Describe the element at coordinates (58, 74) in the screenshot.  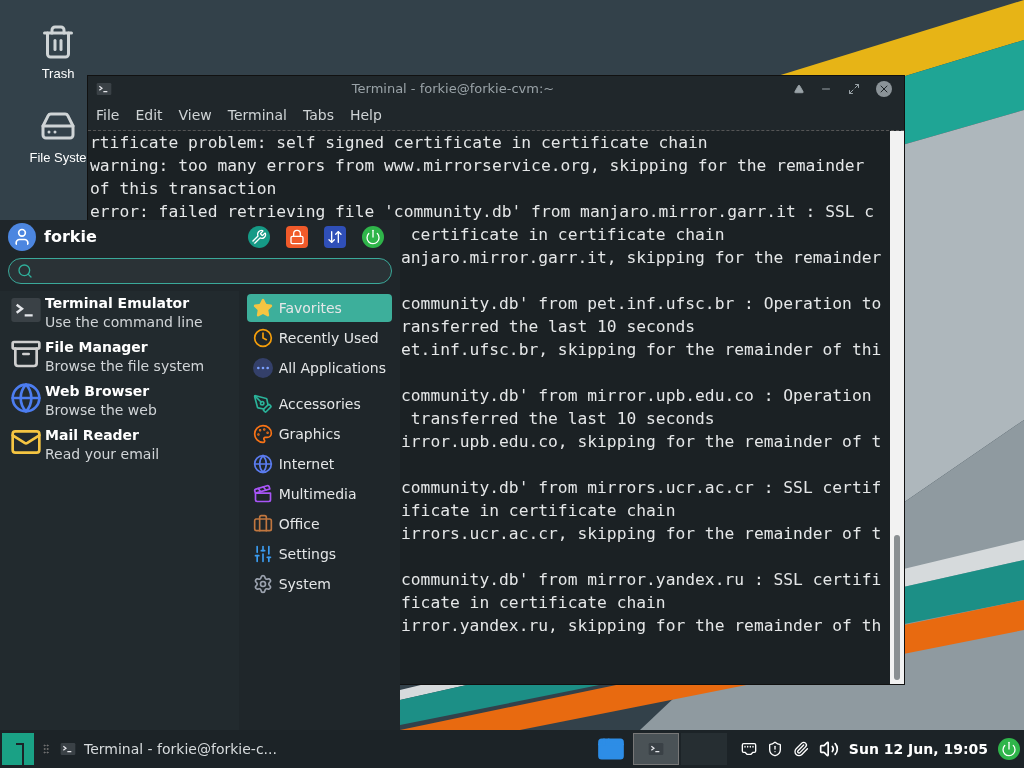
I see `desktop-icon-label: Trash` at that location.